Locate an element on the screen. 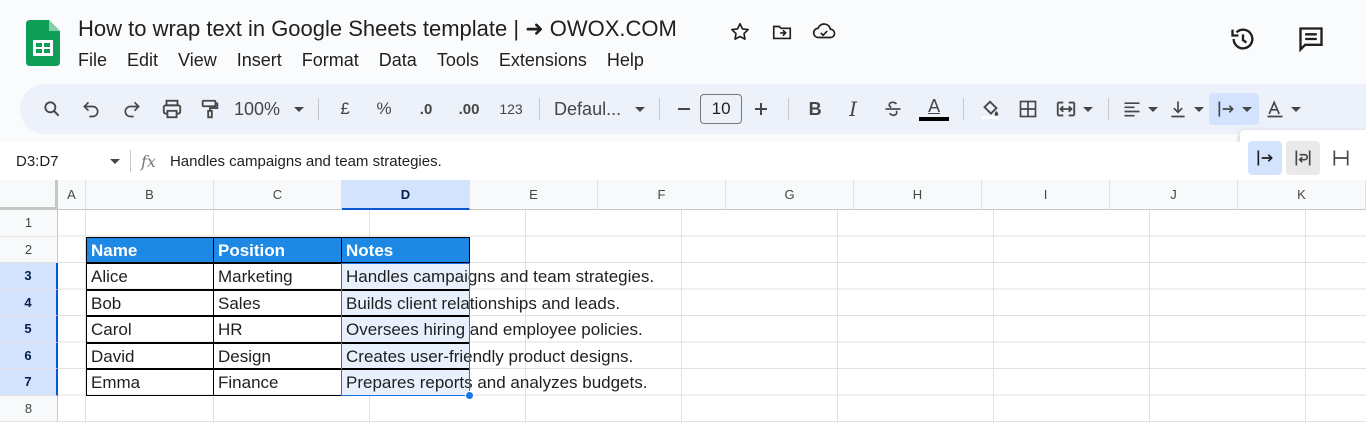  decrease-decimal-button: .0 is located at coordinates (426, 109).